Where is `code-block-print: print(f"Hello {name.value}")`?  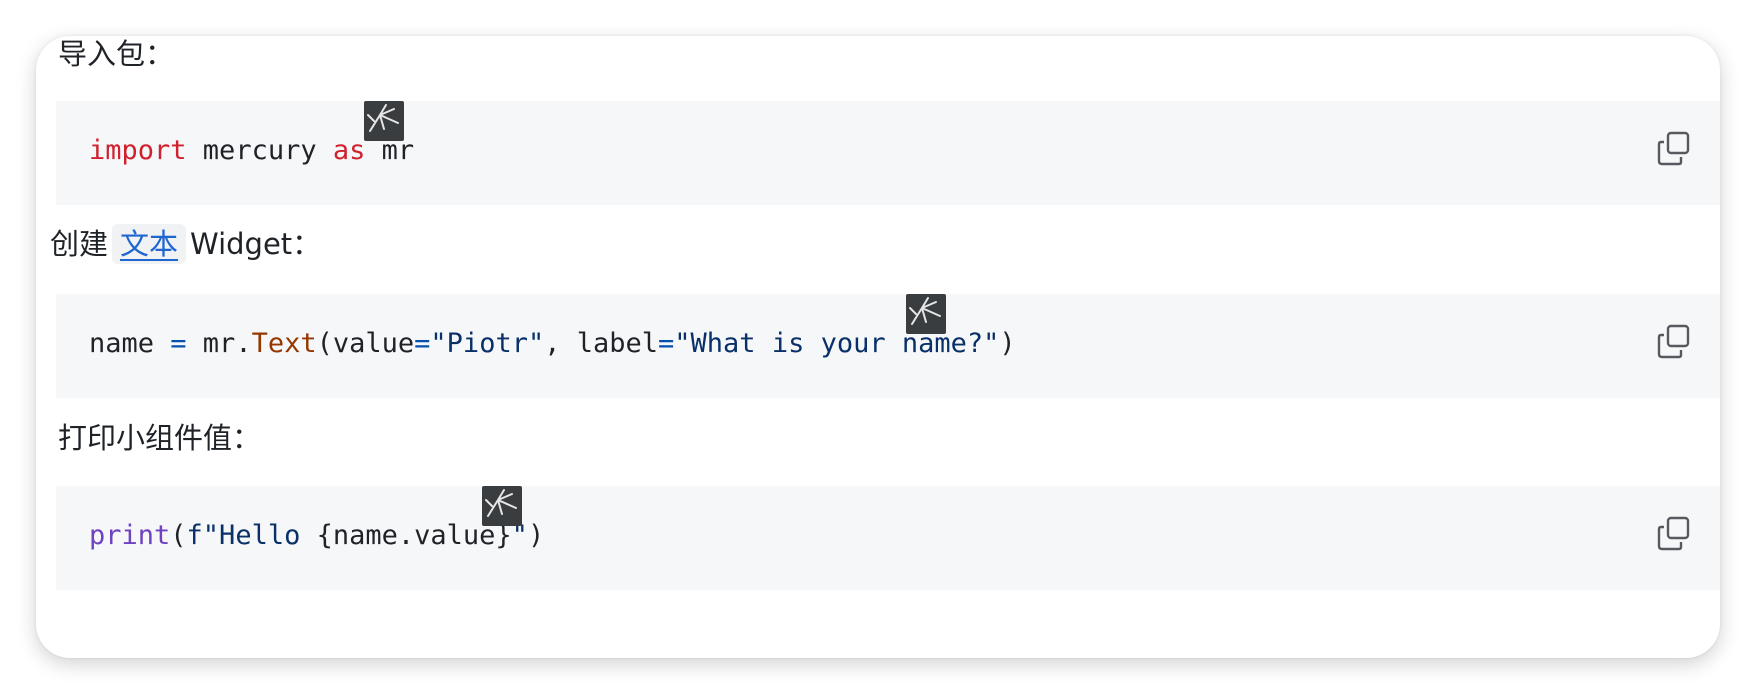 code-block-print: print(f"Hello {name.value}") is located at coordinates (888, 538).